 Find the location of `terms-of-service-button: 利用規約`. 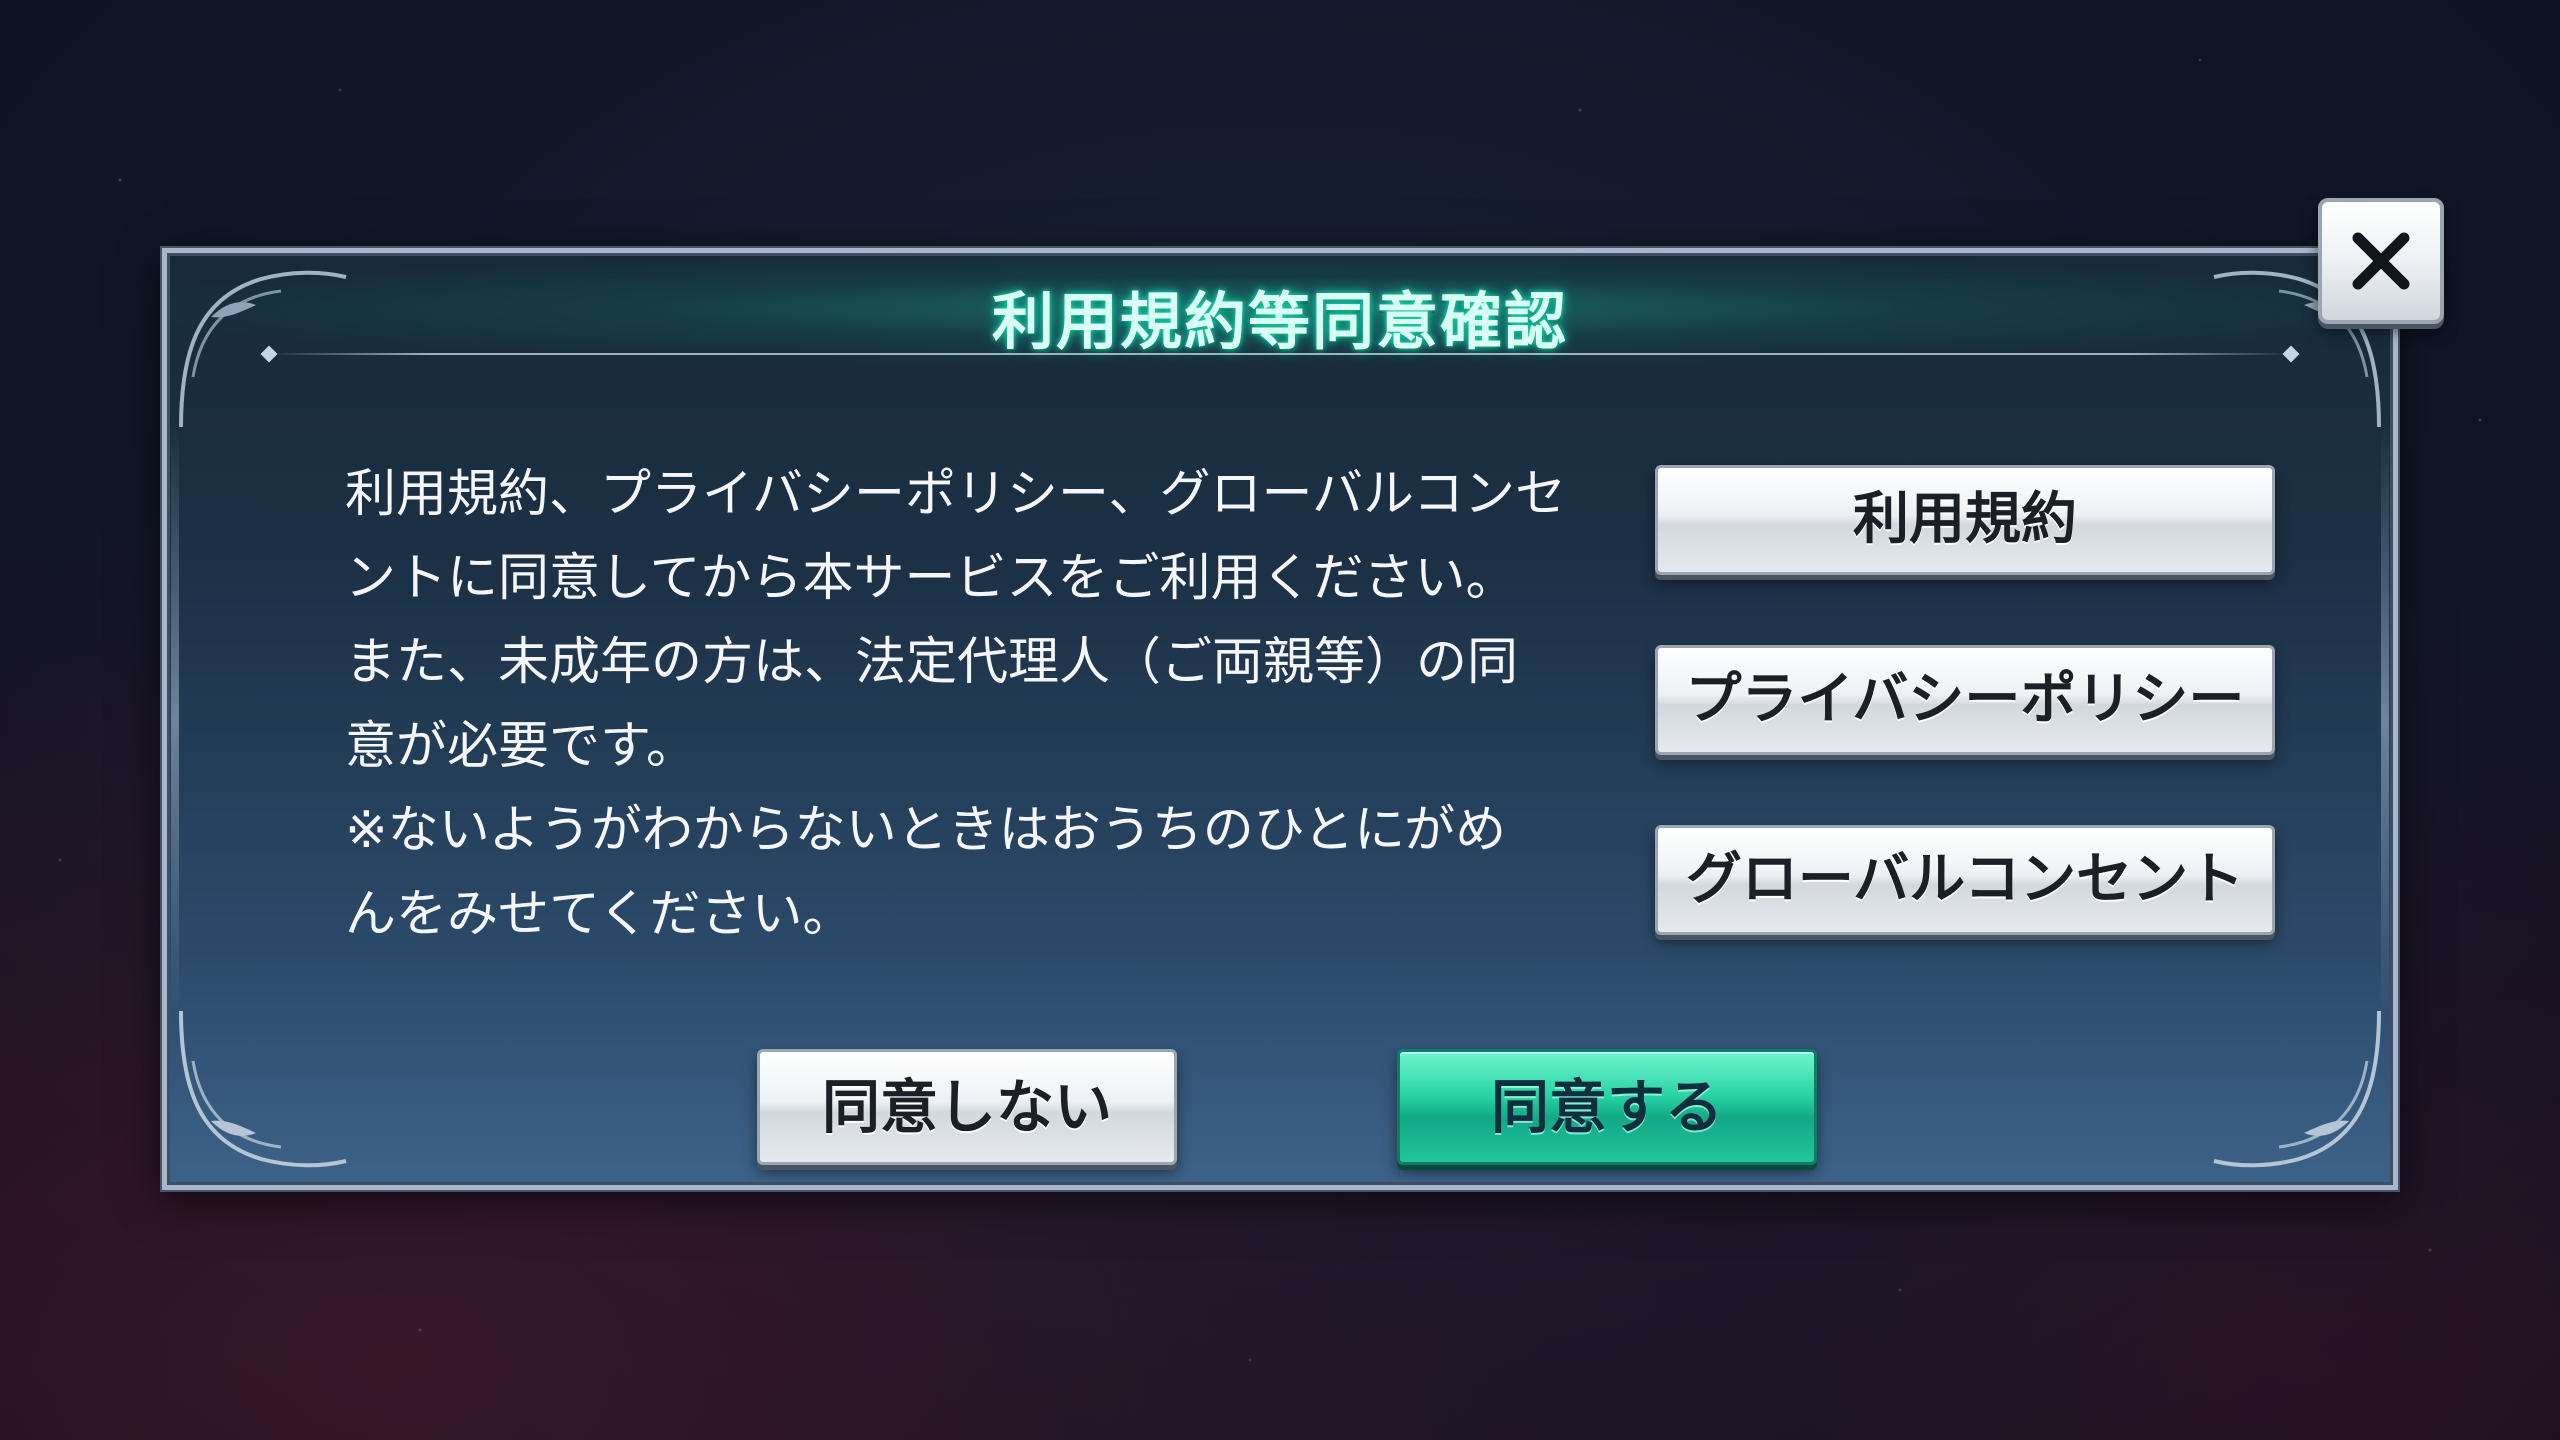

terms-of-service-button: 利用規約 is located at coordinates (1965, 520).